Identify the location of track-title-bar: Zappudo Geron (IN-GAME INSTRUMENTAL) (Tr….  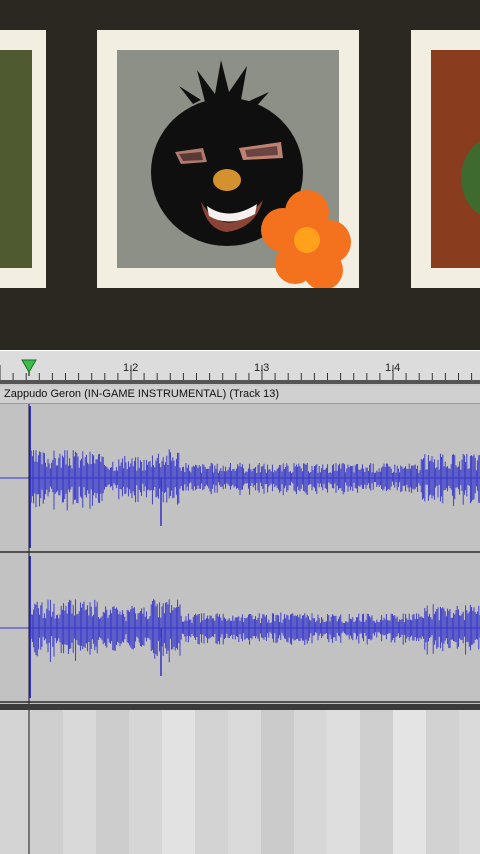
(240, 395).